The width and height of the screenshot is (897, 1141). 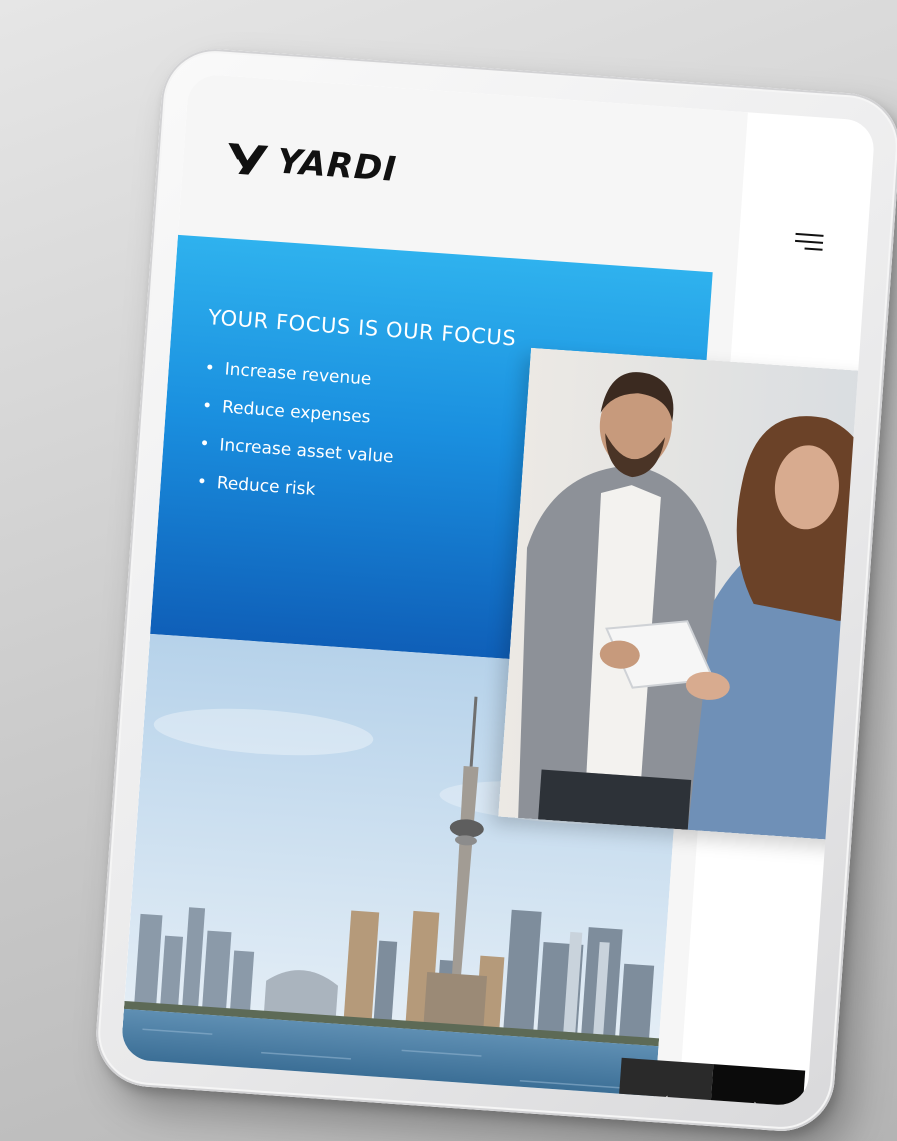 I want to click on carousel-next-button: ›, so click(x=757, y=1085).